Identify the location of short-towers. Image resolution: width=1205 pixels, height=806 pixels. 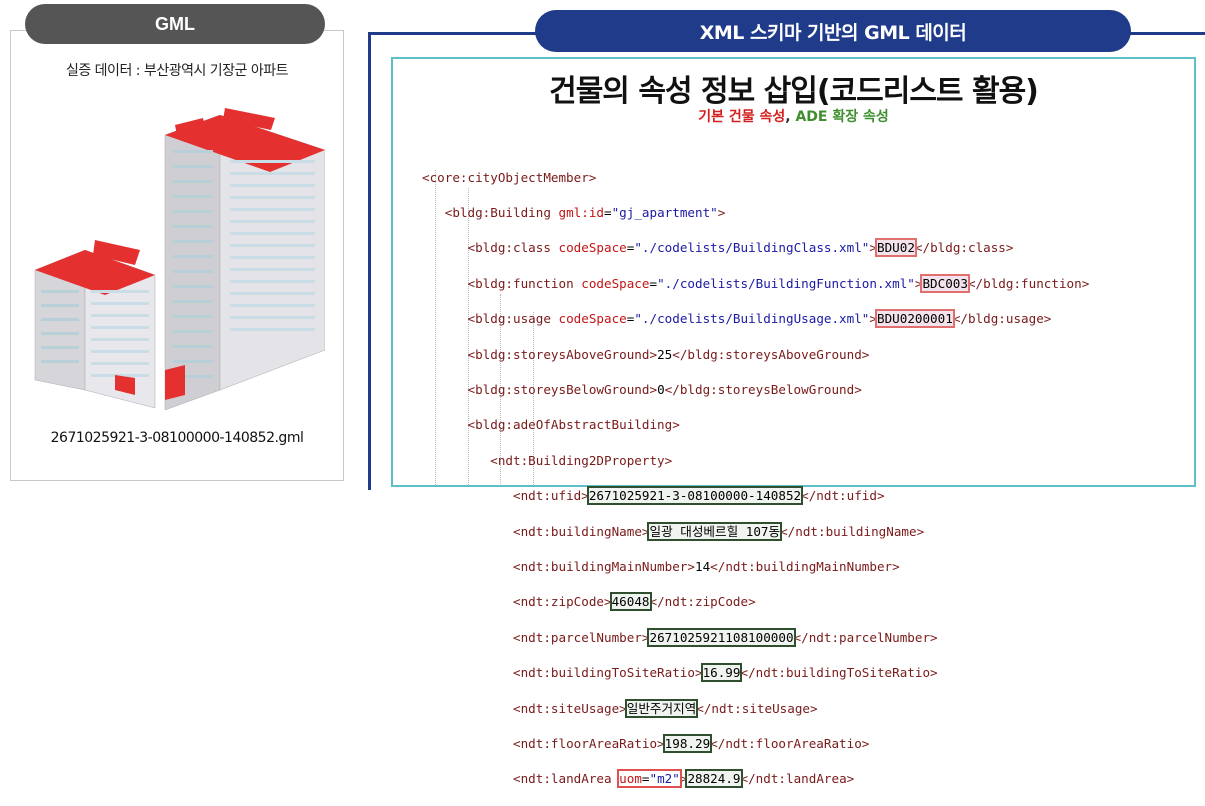
(95, 324).